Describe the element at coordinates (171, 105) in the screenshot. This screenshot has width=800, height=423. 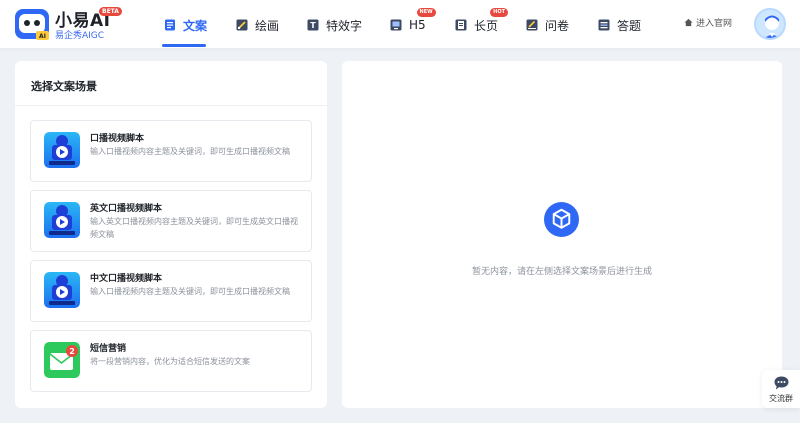
I see `divider` at that location.